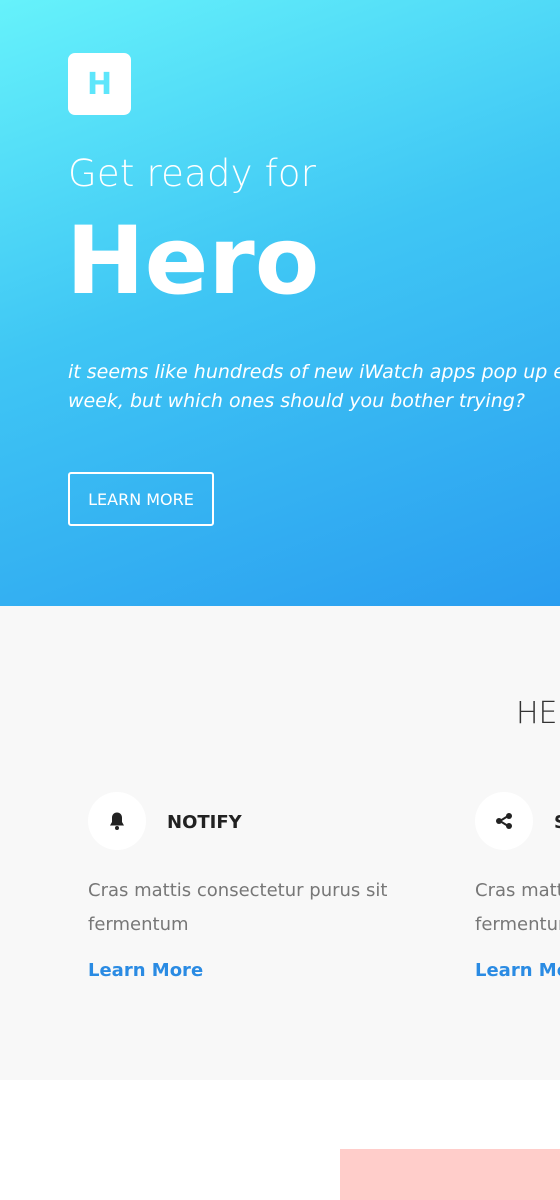 This screenshot has height=1200, width=560. I want to click on feature-title: S, so click(557, 822).